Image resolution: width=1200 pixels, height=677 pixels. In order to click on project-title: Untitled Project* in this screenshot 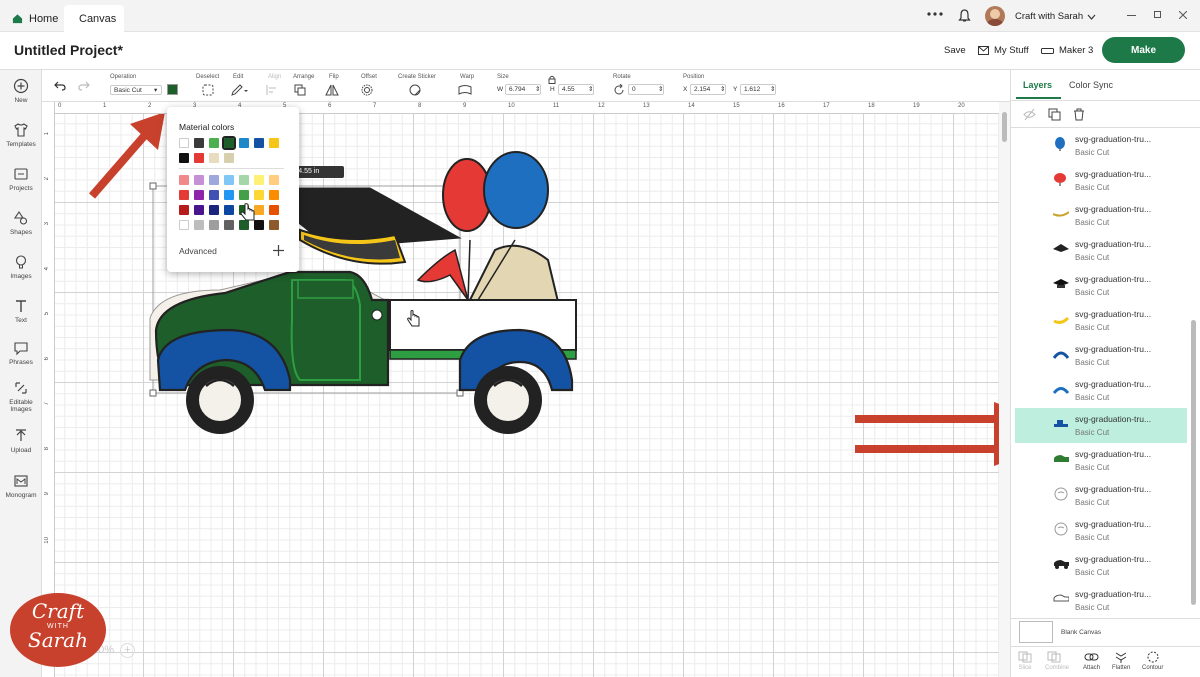, I will do `click(68, 50)`.